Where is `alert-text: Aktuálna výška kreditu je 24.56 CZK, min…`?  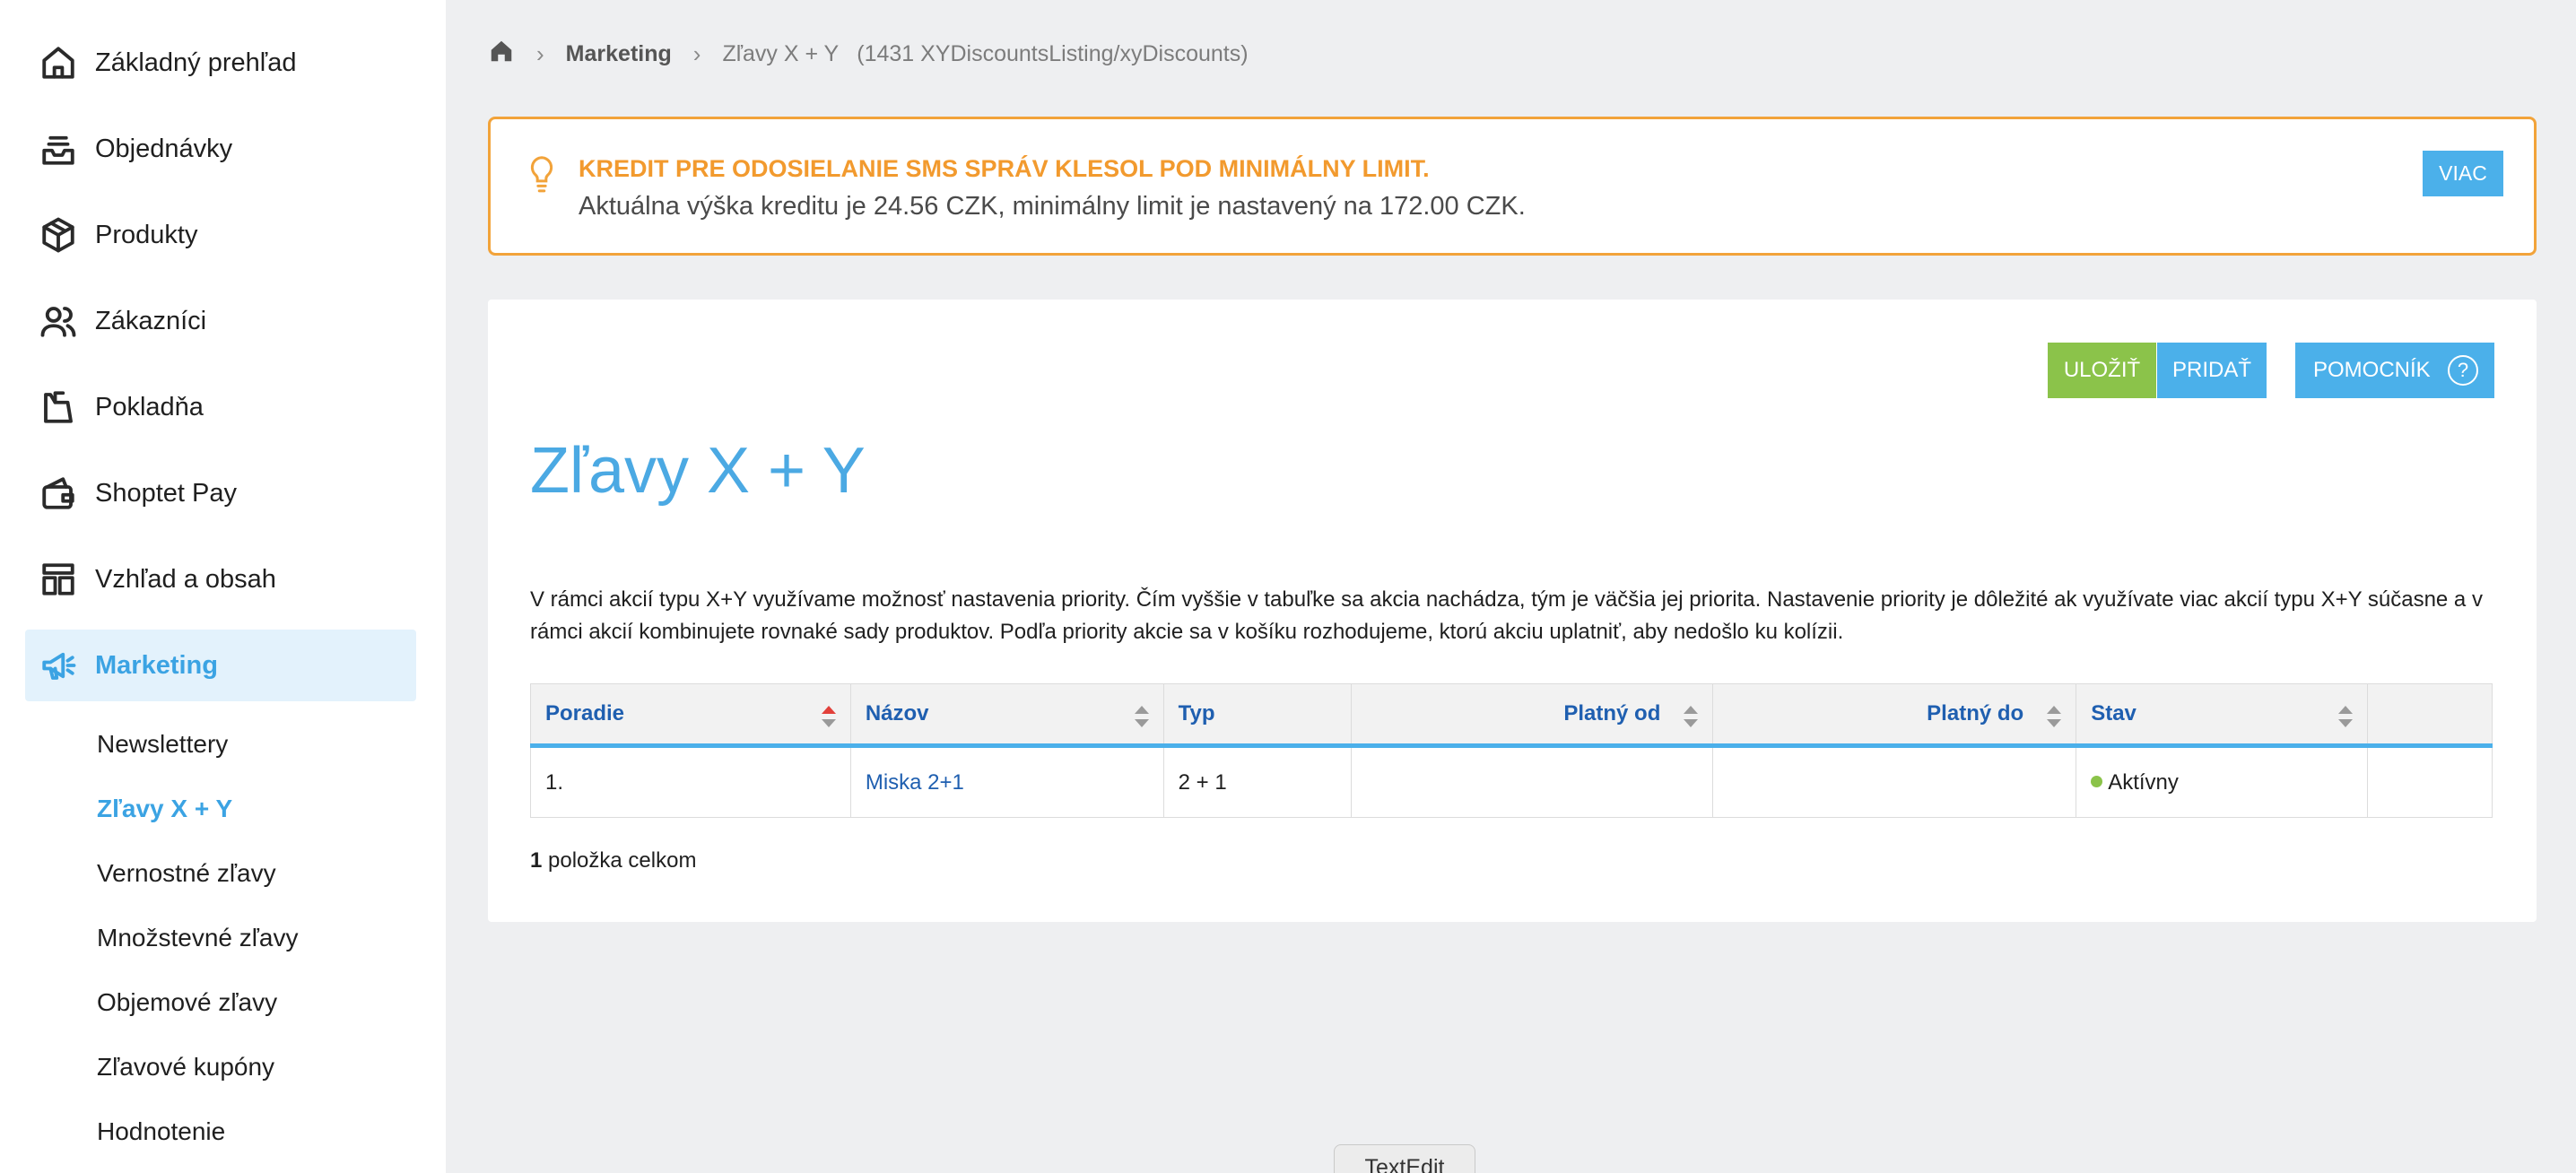
alert-text: Aktuálna výška kreditu je 24.56 CZK, min… is located at coordinates (1052, 207).